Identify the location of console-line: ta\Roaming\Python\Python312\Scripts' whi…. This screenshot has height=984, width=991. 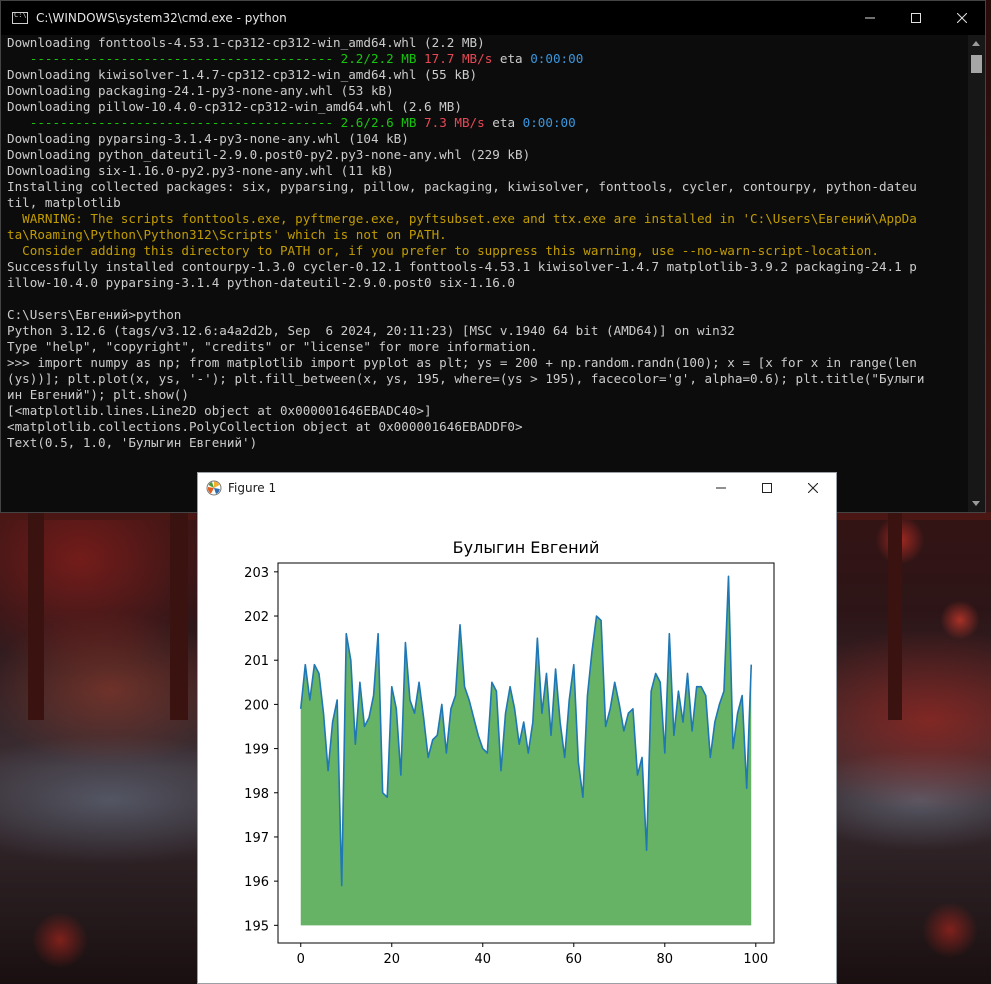
(486, 235).